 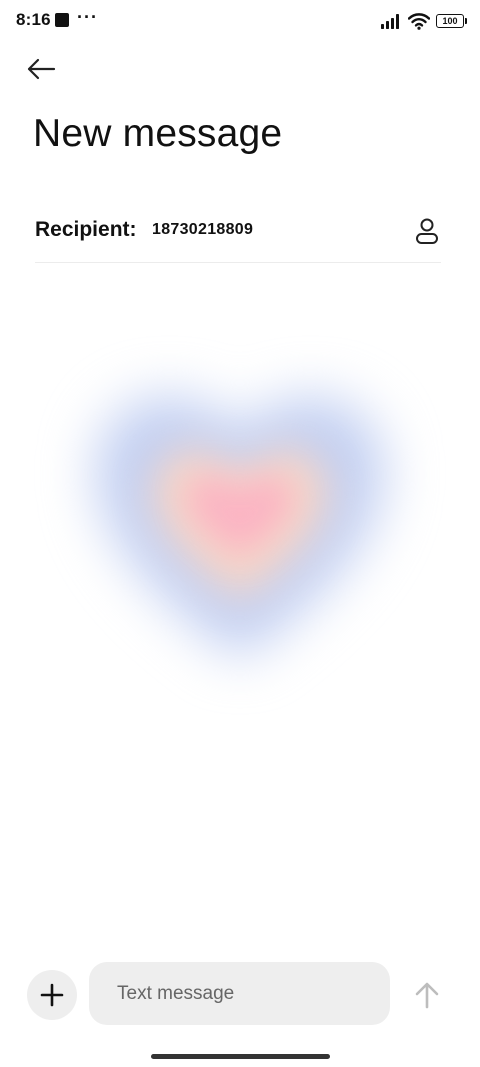 I want to click on more-notifications-indicator: ···, so click(x=87, y=17).